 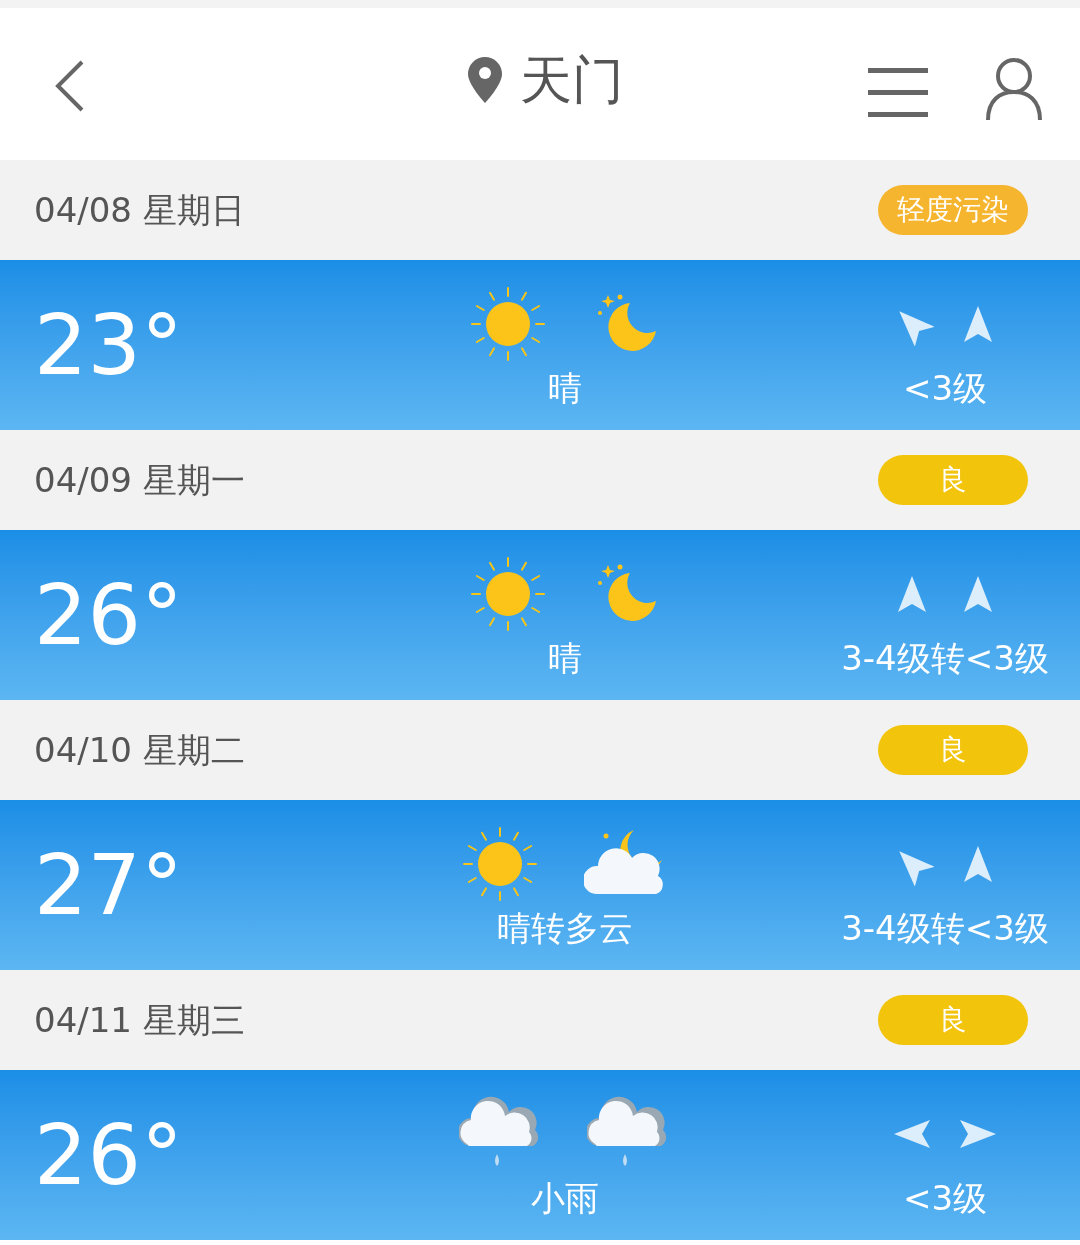 What do you see at coordinates (139, 1020) in the screenshot?
I see `date-label: 04/11 星期三` at bounding box center [139, 1020].